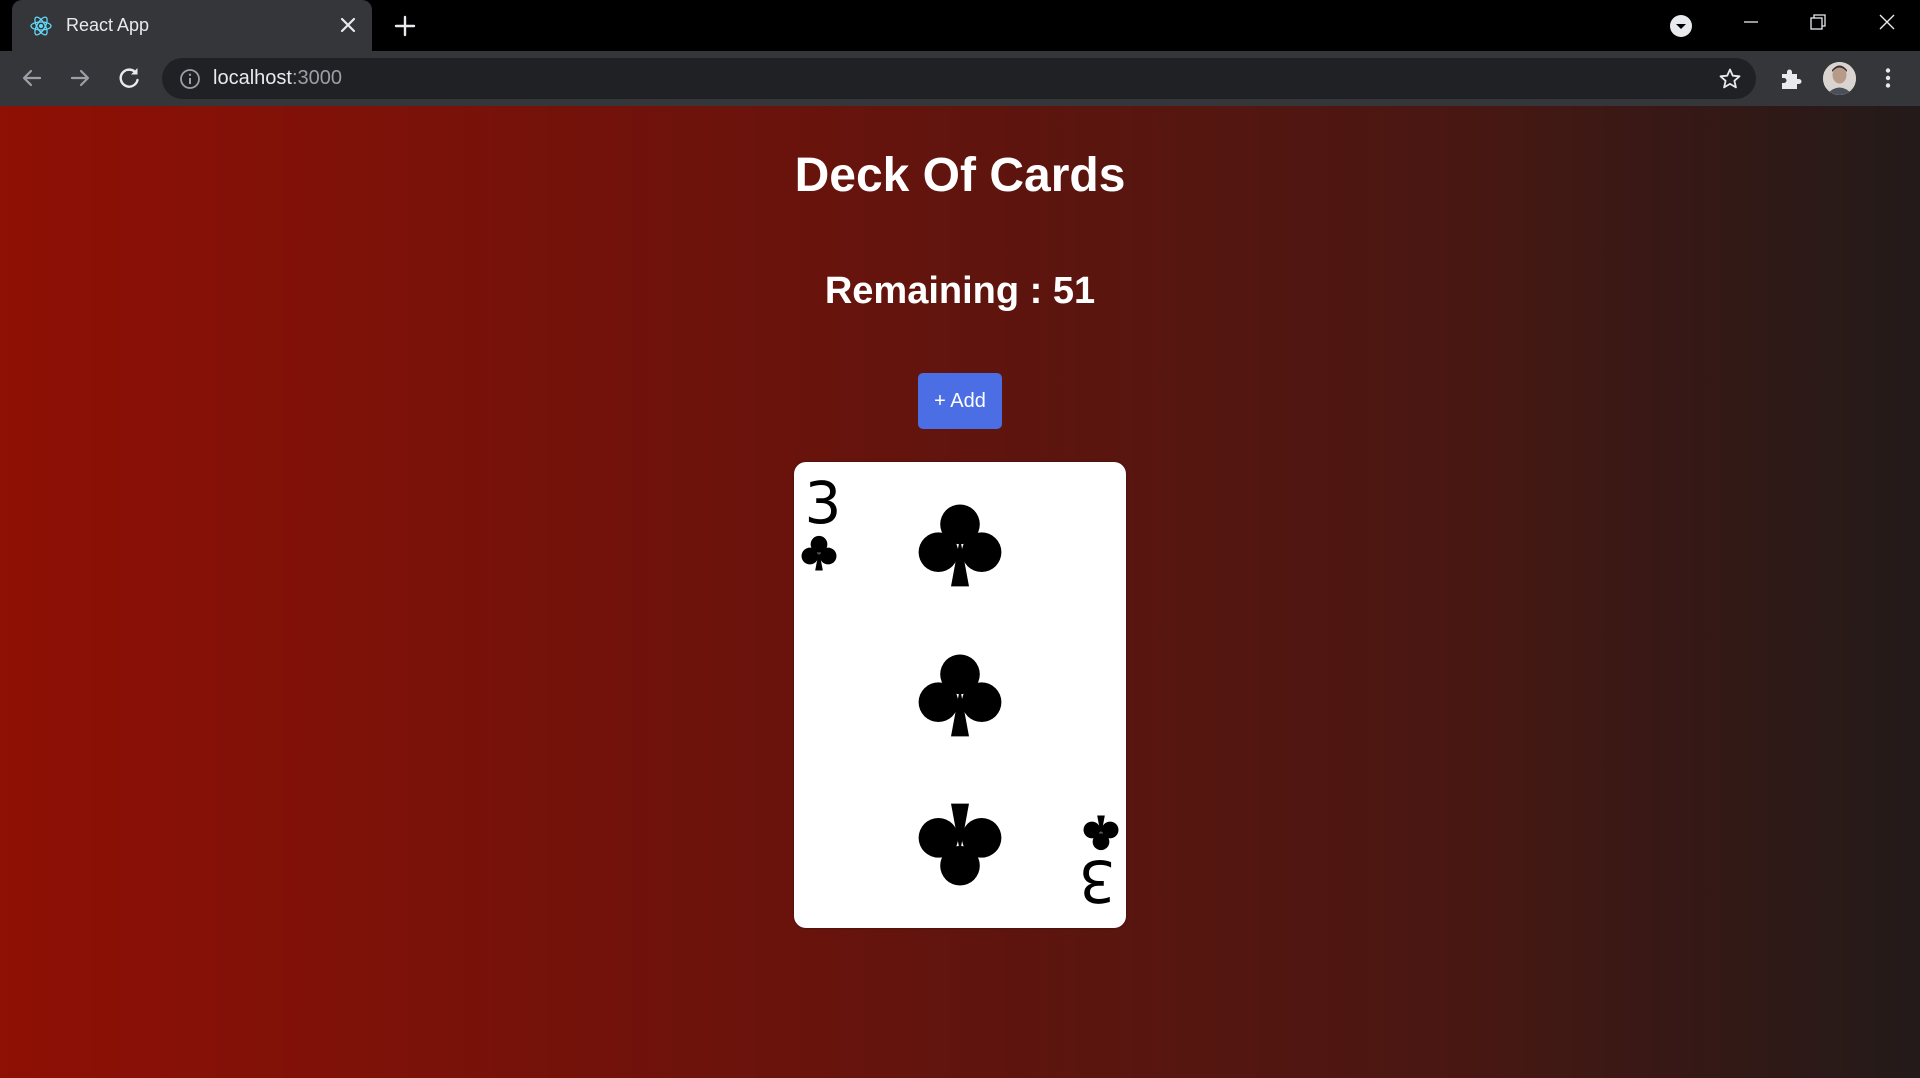 The width and height of the screenshot is (1920, 1078). What do you see at coordinates (1888, 78) in the screenshot?
I see `more-vert-icon` at bounding box center [1888, 78].